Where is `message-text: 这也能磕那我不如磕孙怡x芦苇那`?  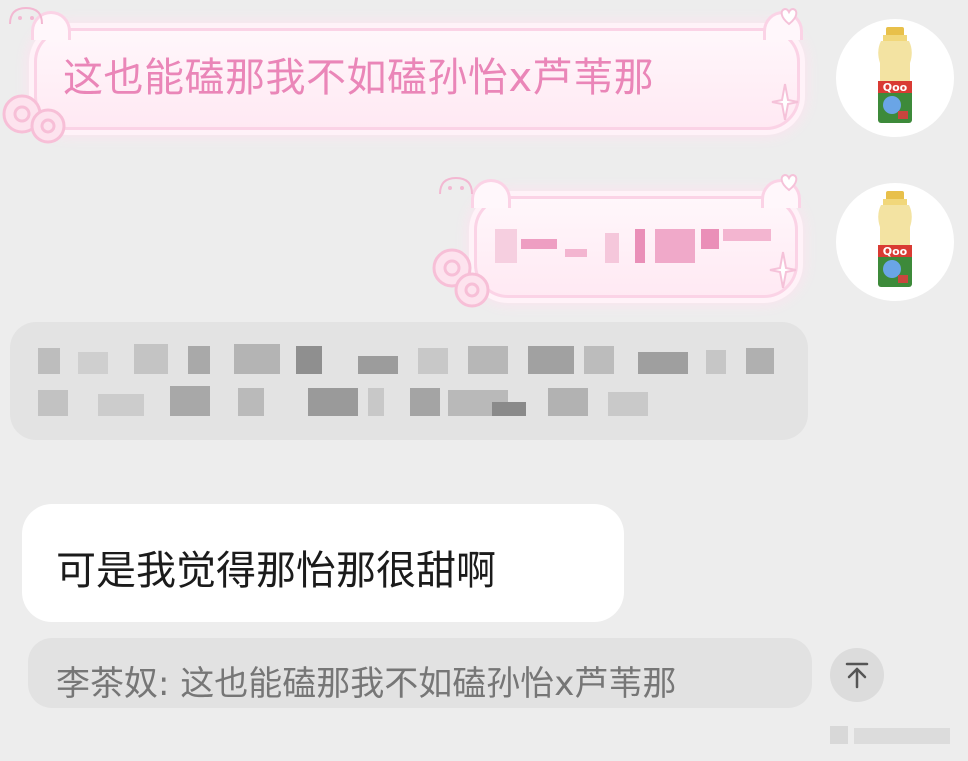
message-text: 这也能磕那我不如磕孙怡x芦苇那 is located at coordinates (359, 78).